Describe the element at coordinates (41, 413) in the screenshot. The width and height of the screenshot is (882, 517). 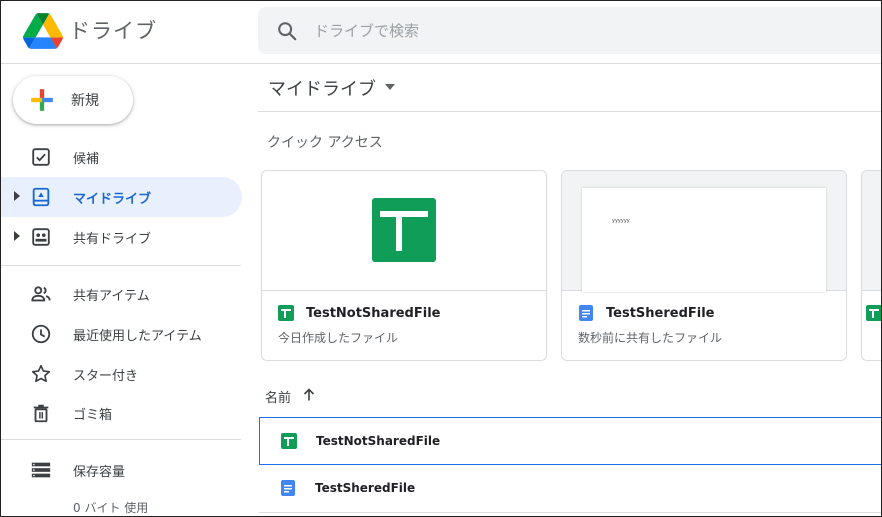
I see `trash-icon` at that location.